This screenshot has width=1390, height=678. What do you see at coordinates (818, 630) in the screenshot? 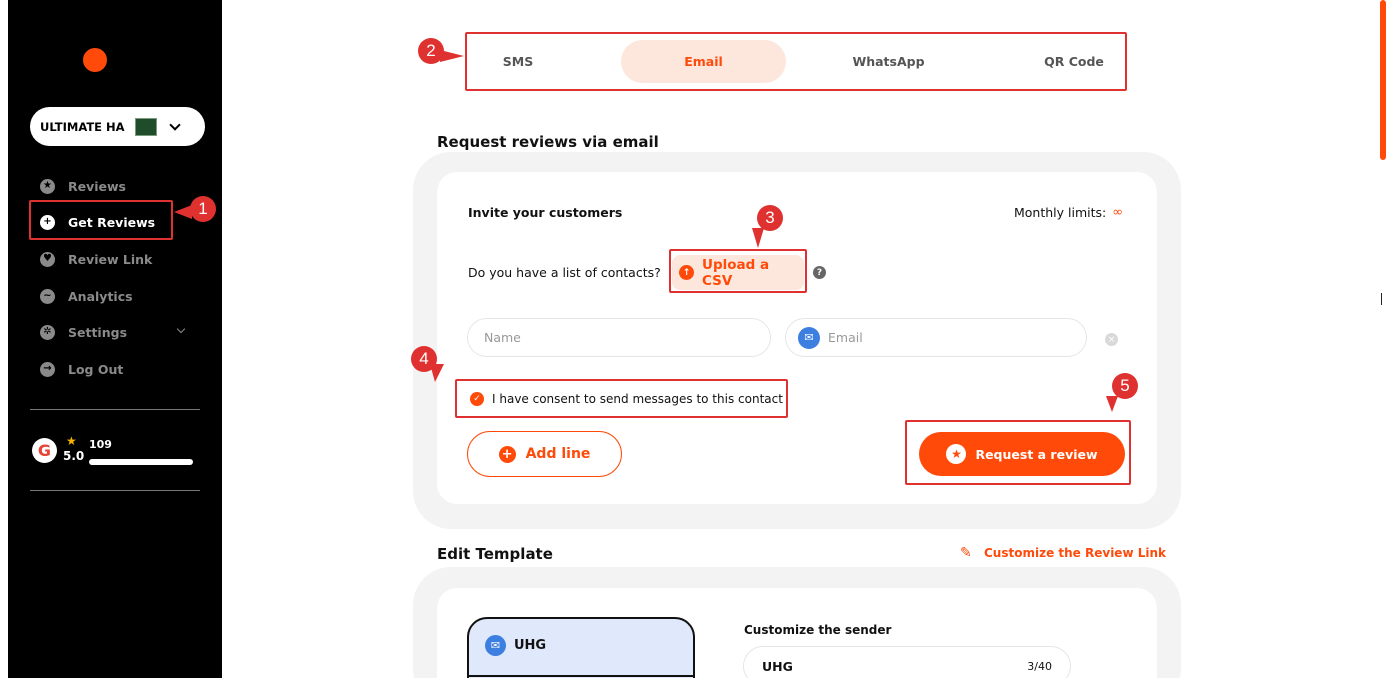
I see `customize-sender-label: Customize the sender` at bounding box center [818, 630].